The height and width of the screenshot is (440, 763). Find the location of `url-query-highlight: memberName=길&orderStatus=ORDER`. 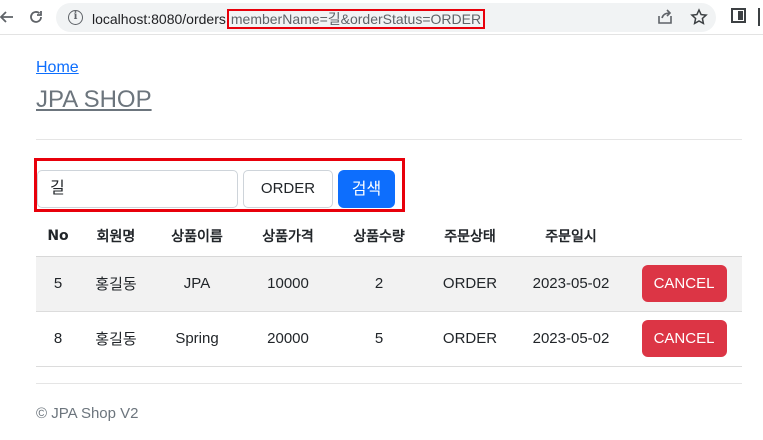

url-query-highlight: memberName=길&orderStatus=ORDER is located at coordinates (356, 19).